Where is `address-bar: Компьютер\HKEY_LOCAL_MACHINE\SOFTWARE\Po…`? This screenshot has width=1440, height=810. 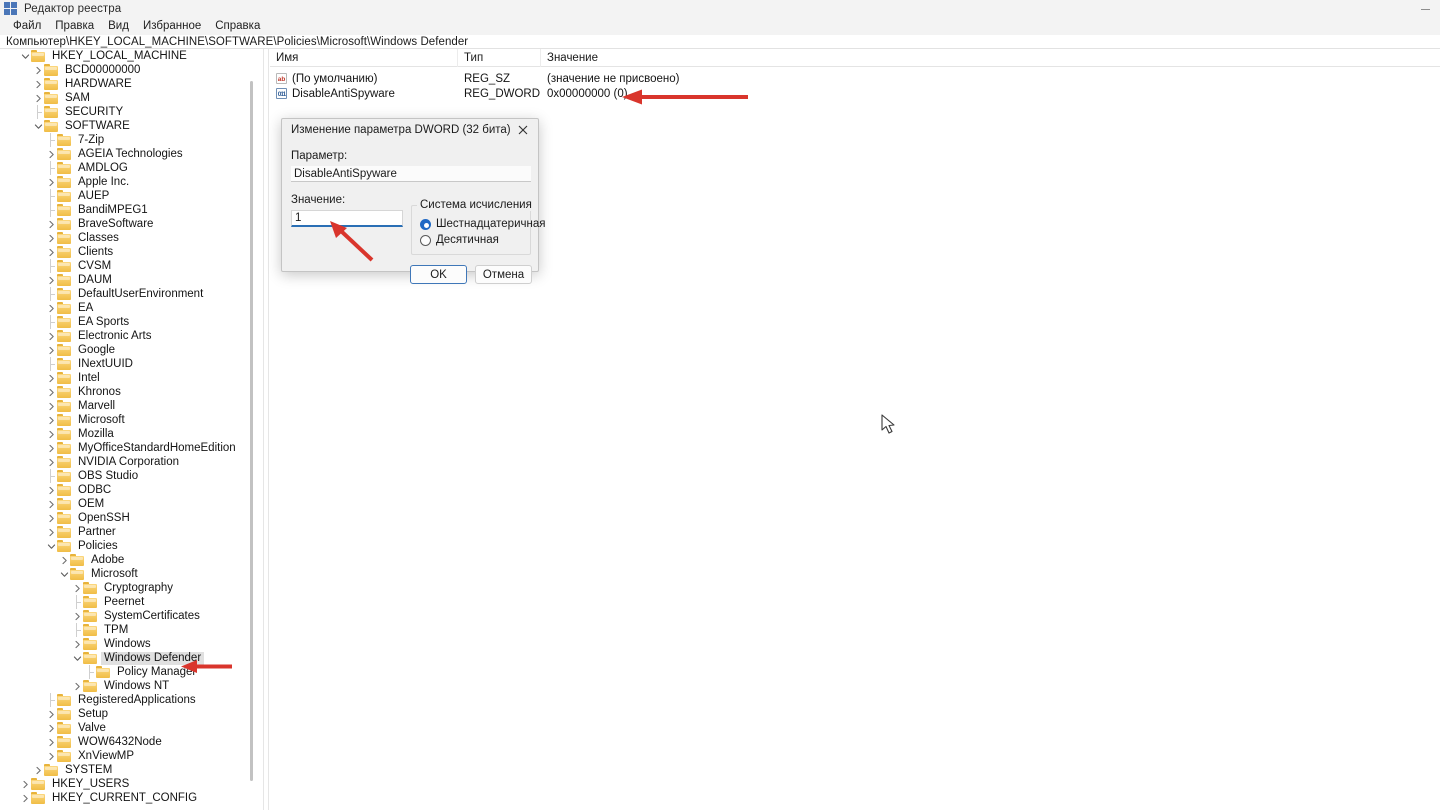 address-bar: Компьютер\HKEY_LOCAL_MACHINE\SOFTWARE\Po… is located at coordinates (720, 42).